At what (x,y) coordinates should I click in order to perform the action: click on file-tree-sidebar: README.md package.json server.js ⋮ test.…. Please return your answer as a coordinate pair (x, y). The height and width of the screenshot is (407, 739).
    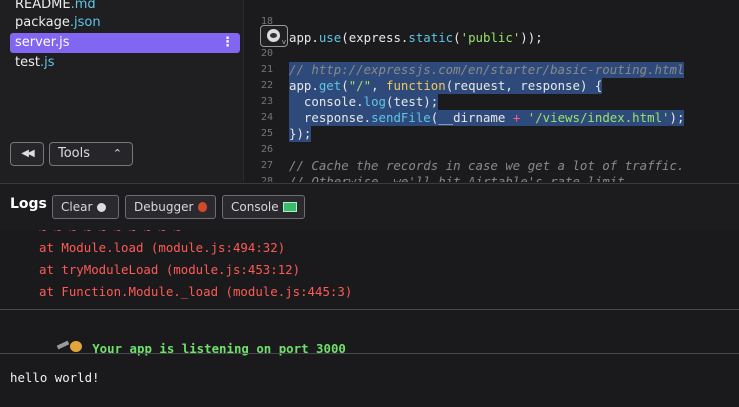
    Looking at the image, I should click on (121, 91).